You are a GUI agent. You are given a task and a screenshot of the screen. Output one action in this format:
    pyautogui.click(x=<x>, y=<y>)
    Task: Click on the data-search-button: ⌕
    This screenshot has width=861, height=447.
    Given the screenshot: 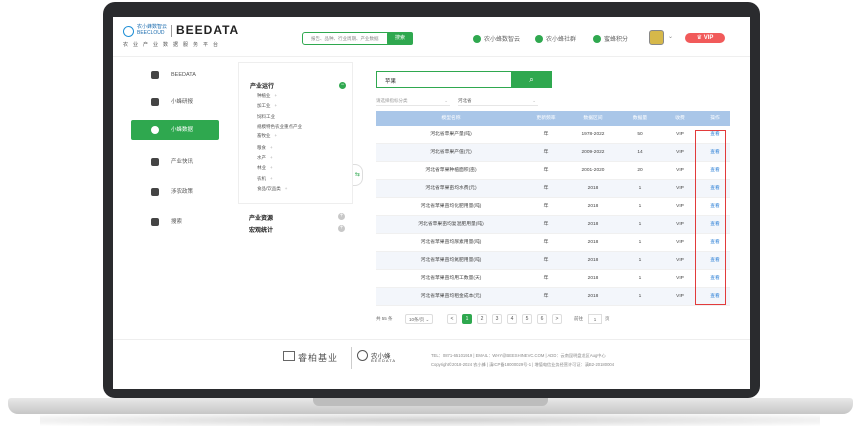 What is the action you would take?
    pyautogui.click(x=531, y=79)
    